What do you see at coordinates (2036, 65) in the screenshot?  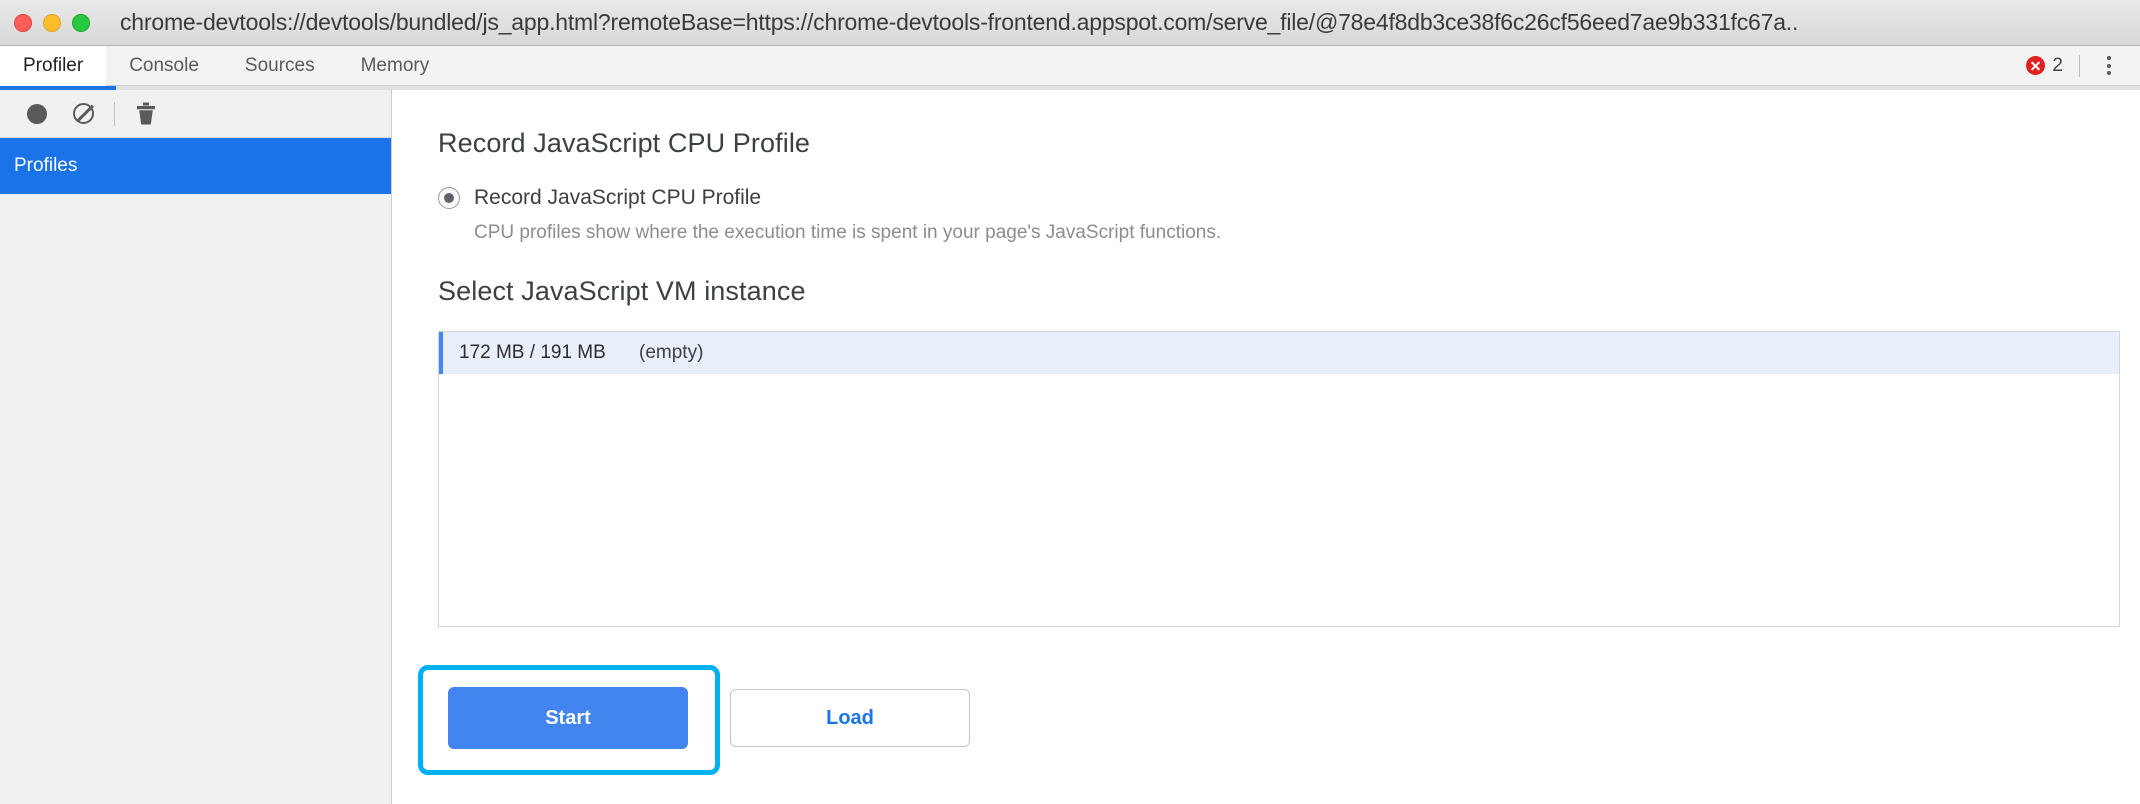 I see `error-circle-icon` at bounding box center [2036, 65].